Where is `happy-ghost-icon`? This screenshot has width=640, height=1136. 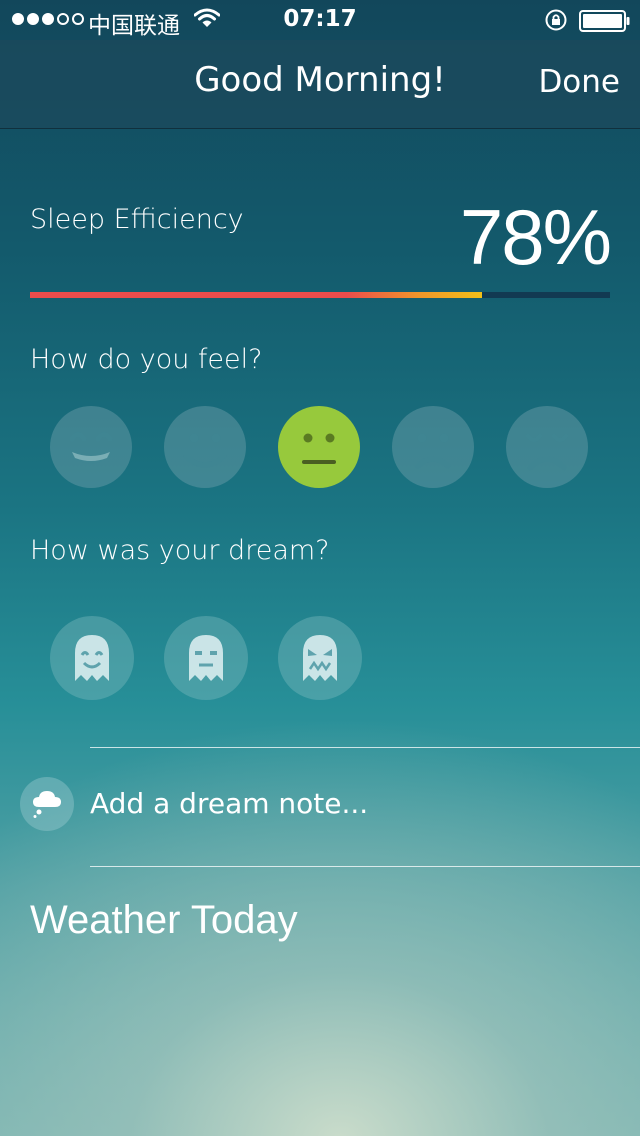 happy-ghost-icon is located at coordinates (92, 658).